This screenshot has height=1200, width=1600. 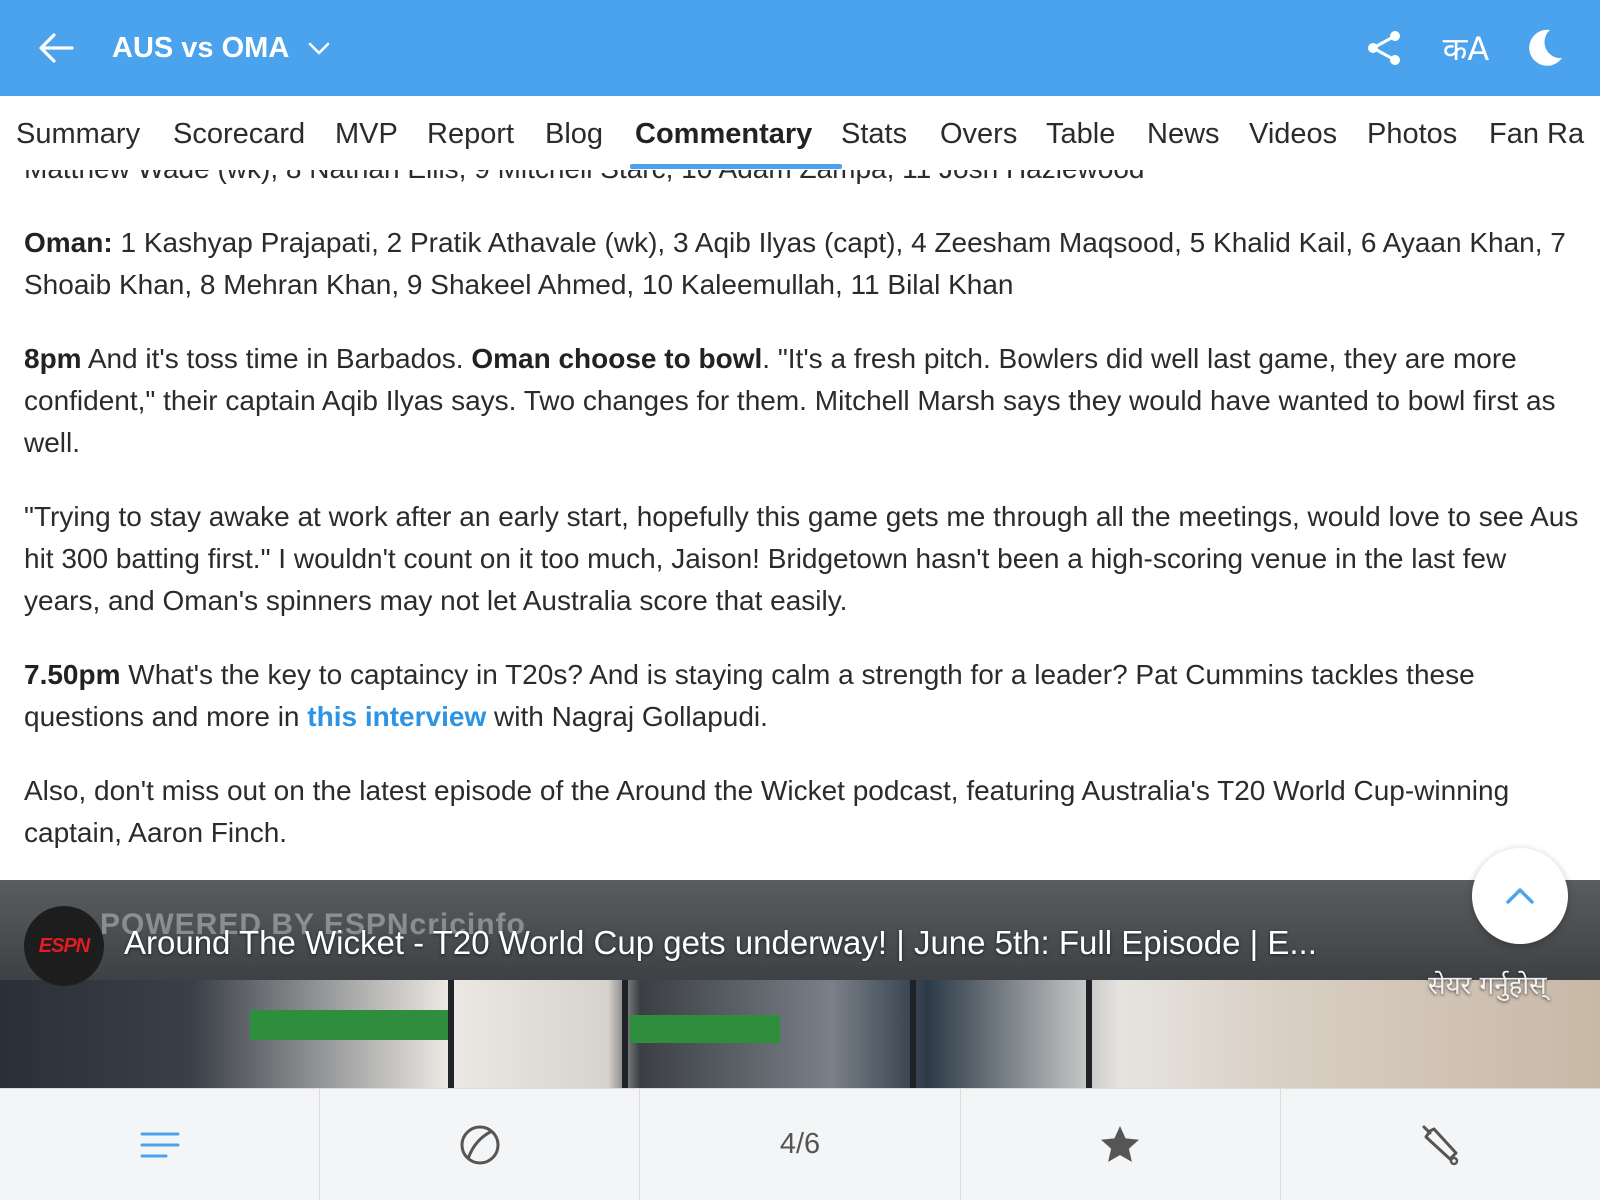 I want to click on bat-icon, so click(x=1440, y=1145).